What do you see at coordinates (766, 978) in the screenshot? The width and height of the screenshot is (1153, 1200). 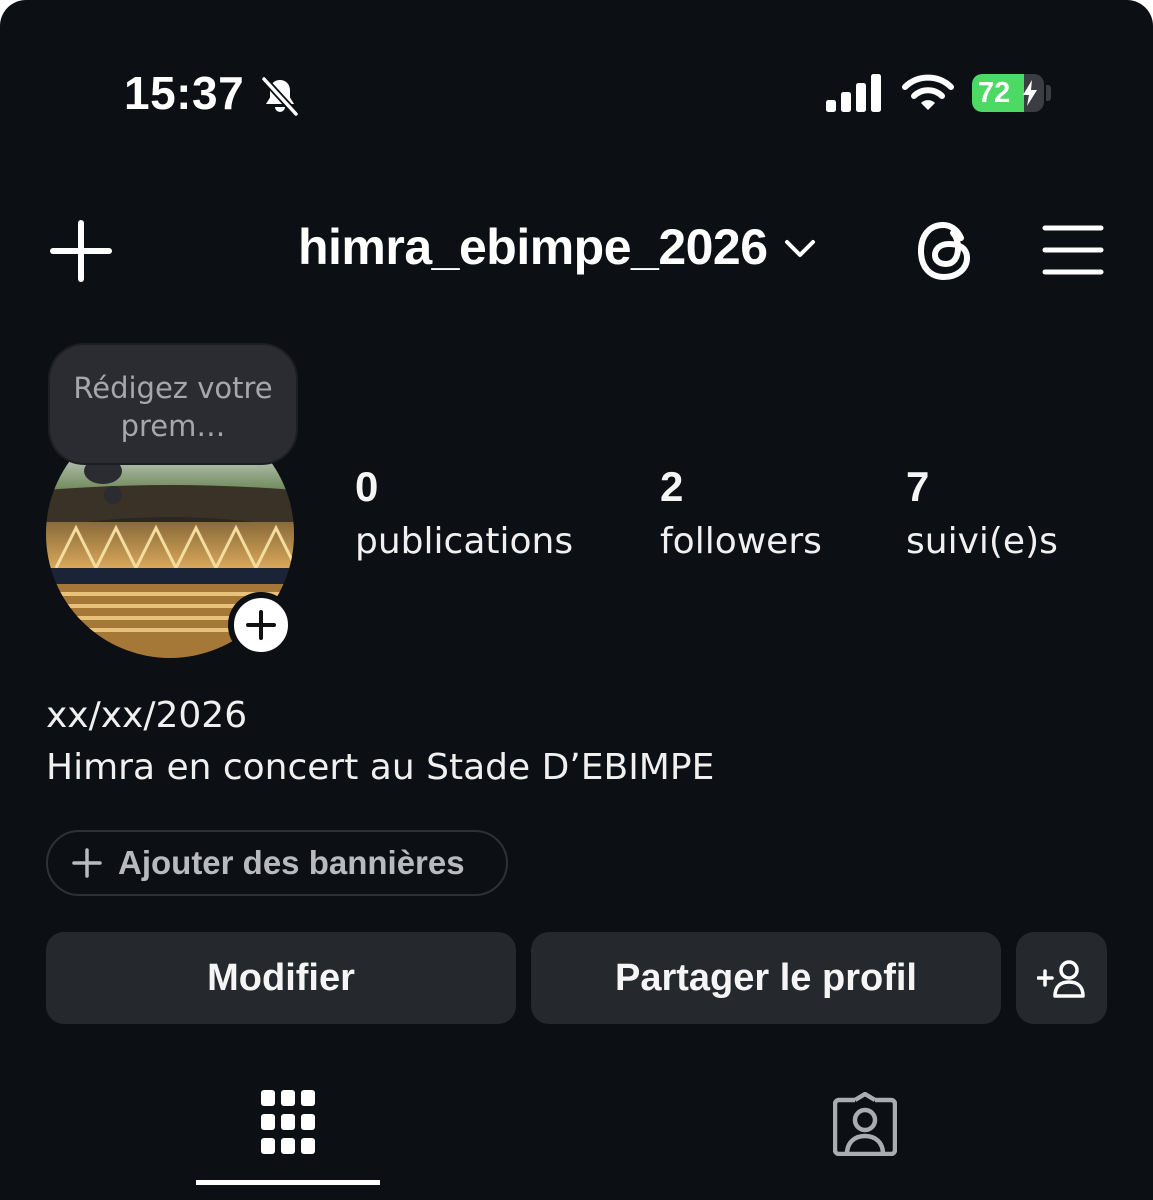 I see `share-profile-button: Partager le profil` at bounding box center [766, 978].